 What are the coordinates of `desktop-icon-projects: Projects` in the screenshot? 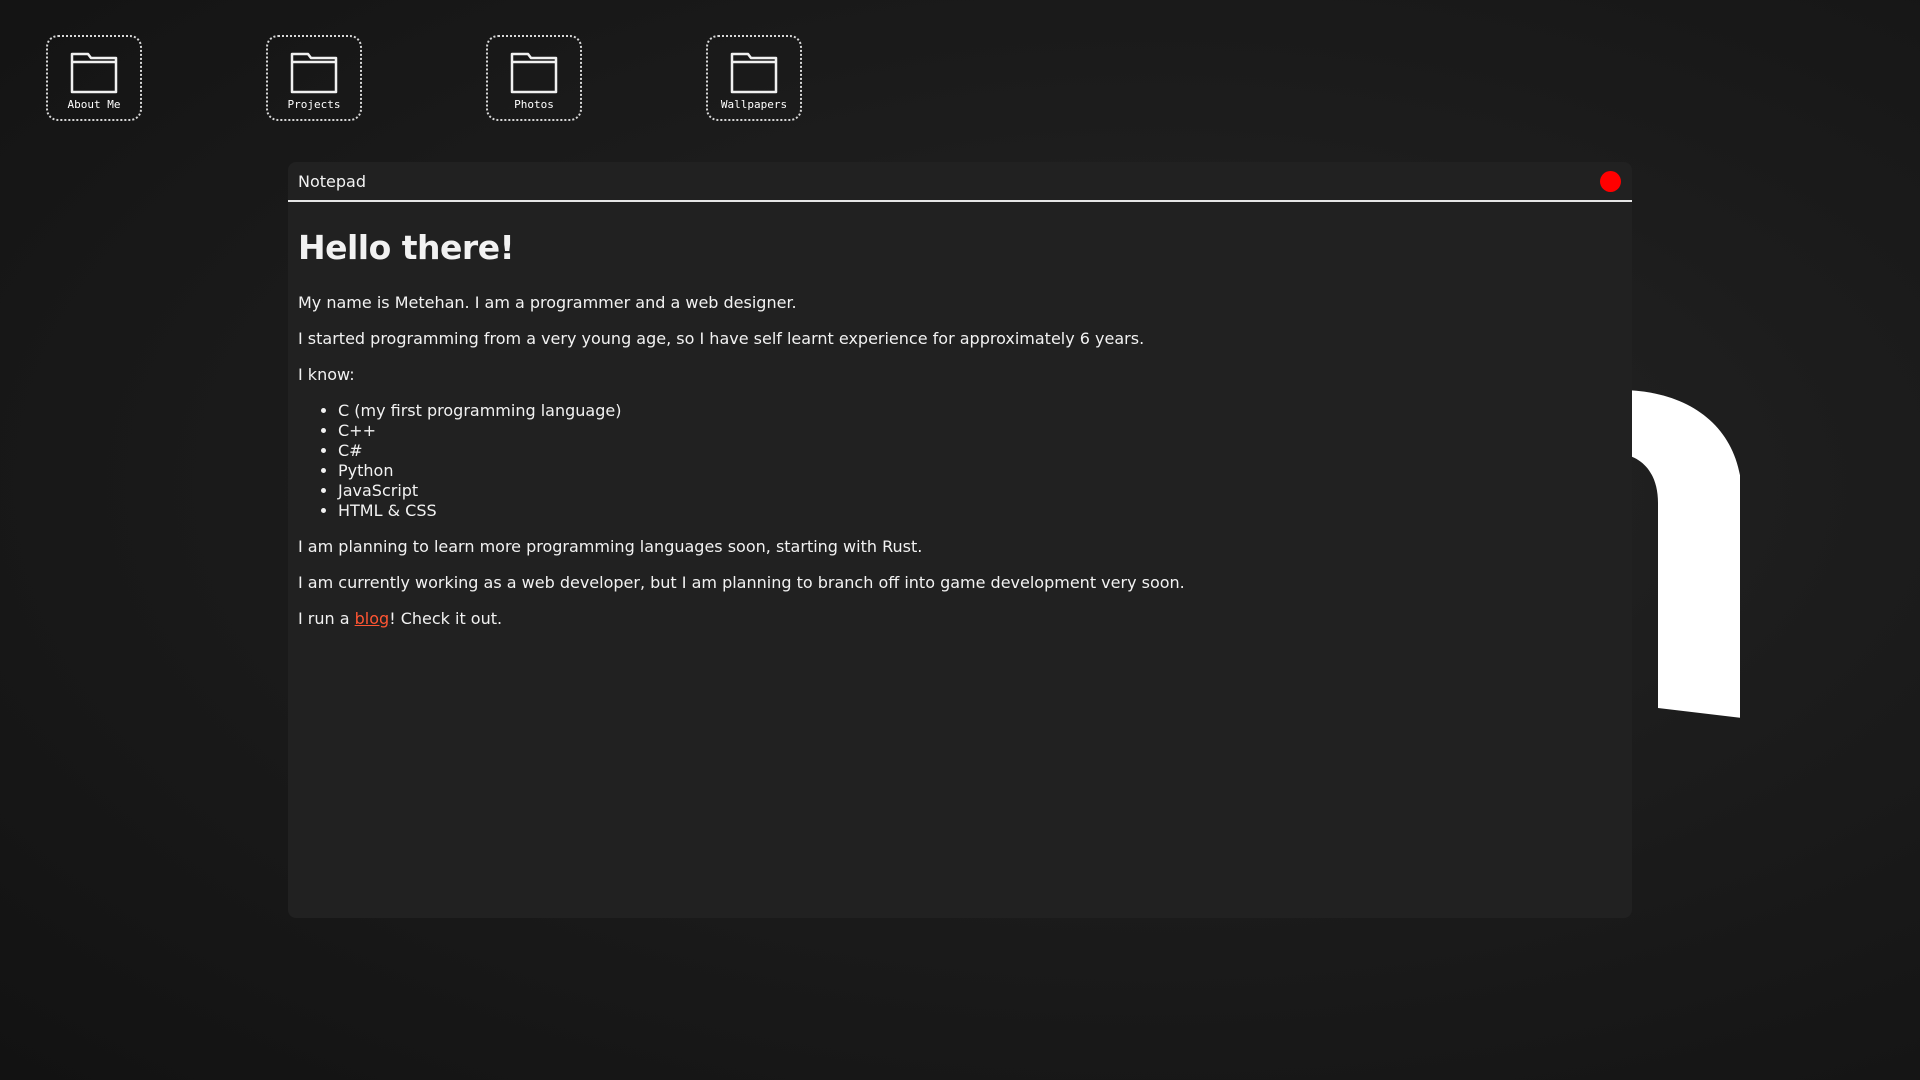 It's located at (314, 78).